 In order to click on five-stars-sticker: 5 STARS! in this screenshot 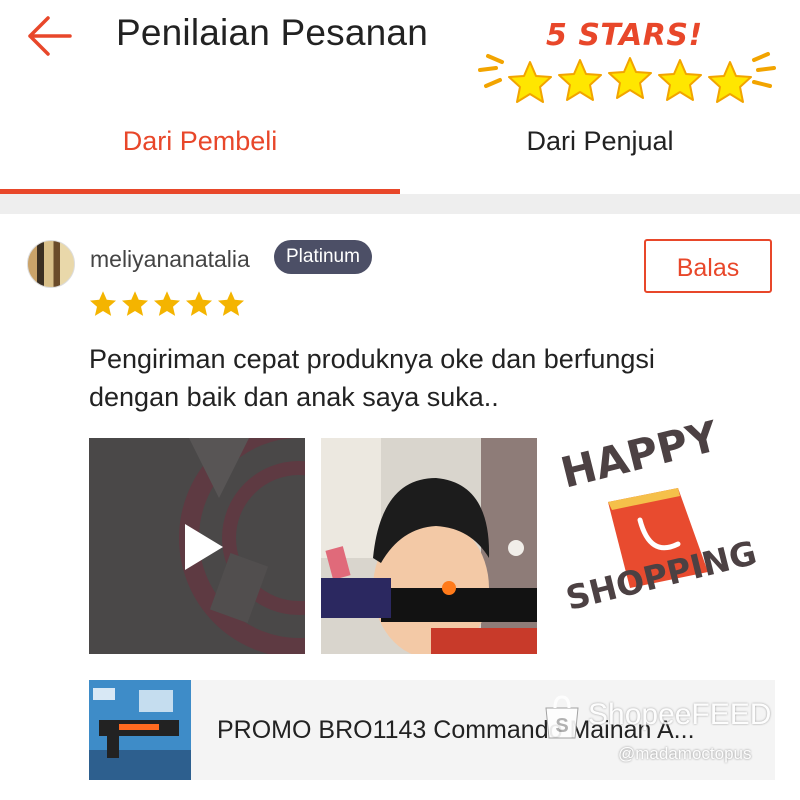, I will do `click(629, 62)`.